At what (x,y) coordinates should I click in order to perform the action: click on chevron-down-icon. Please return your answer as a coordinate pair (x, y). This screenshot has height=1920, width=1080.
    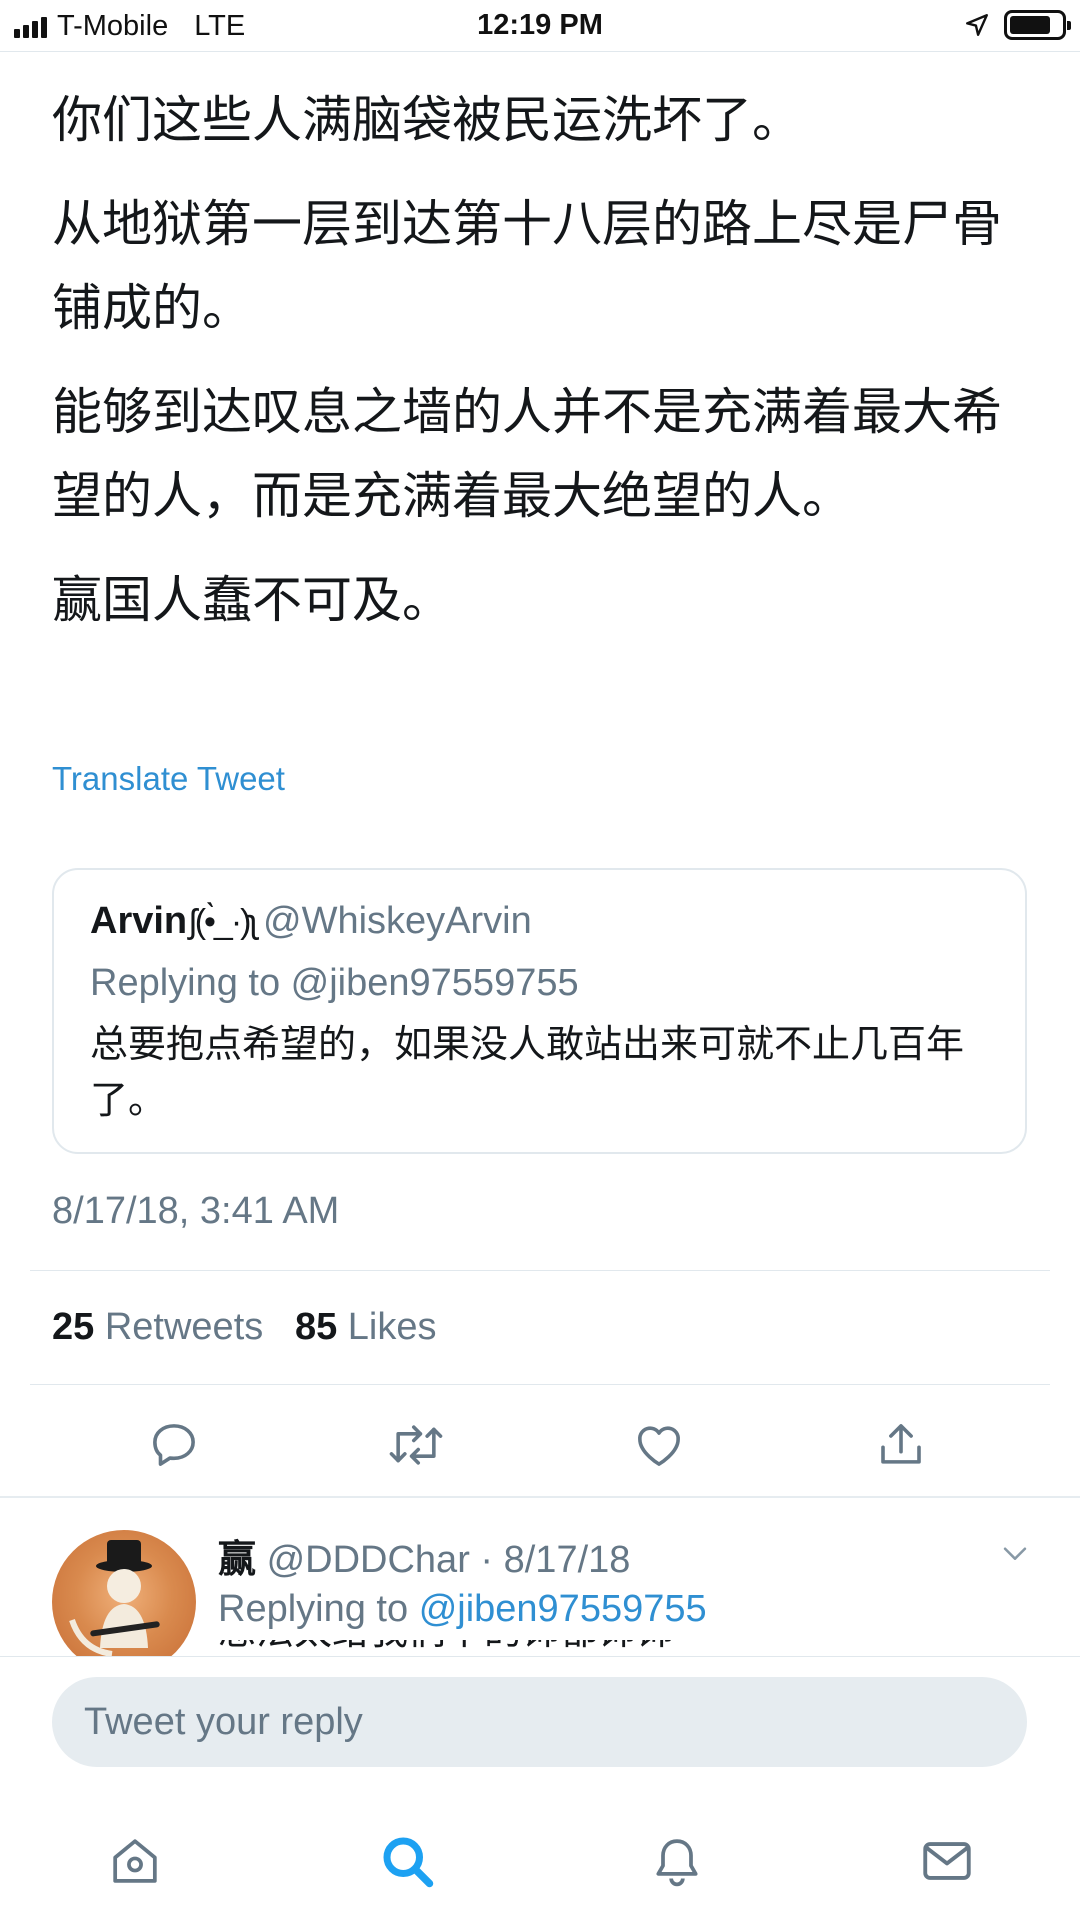
    Looking at the image, I should click on (1015, 1553).